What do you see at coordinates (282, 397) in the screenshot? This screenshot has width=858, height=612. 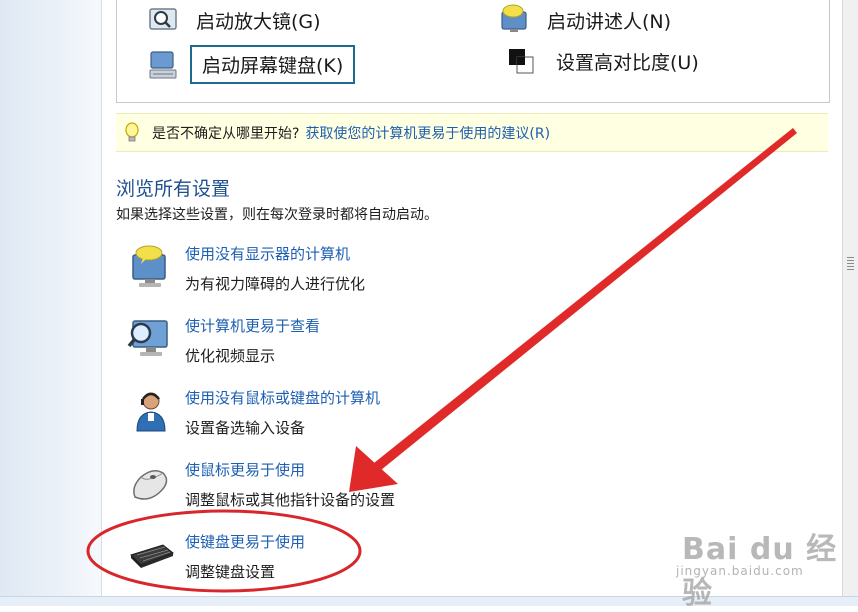 I see `setting-link-no-mouse-keyboard: 使用没有鼠标或键盘的计算机` at bounding box center [282, 397].